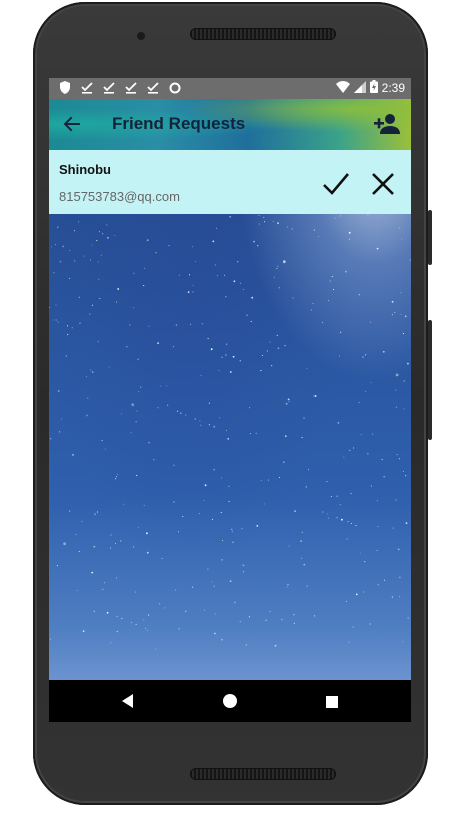  I want to click on toolbar: Friend Requests, so click(230, 124).